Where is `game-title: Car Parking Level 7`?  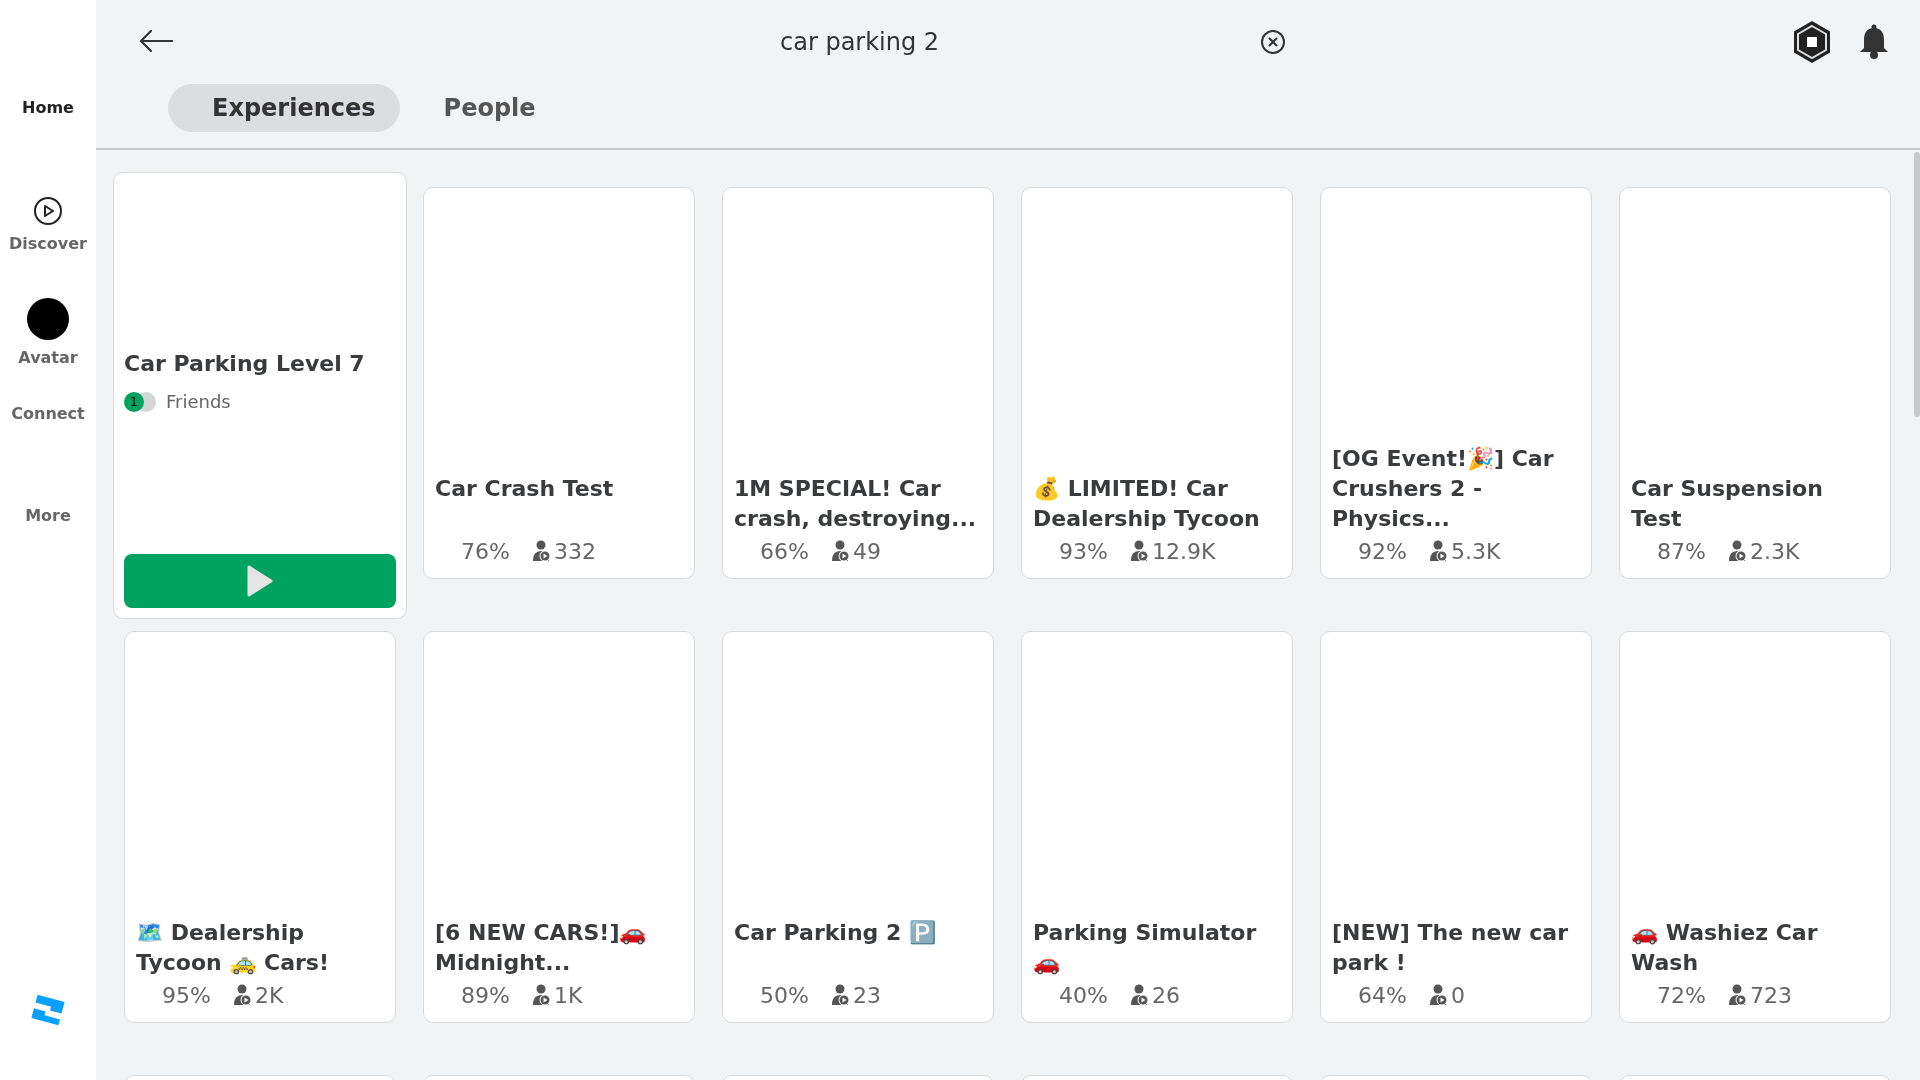 game-title: Car Parking Level 7 is located at coordinates (245, 364).